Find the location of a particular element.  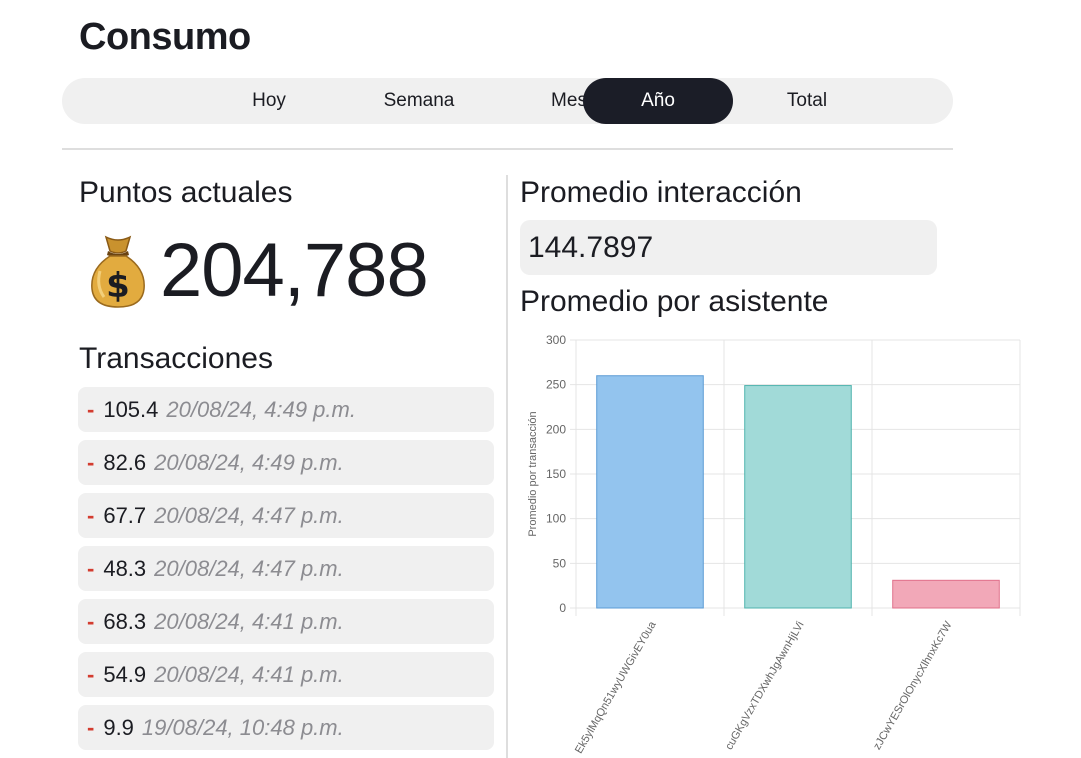

chart-x-tick-label: zJCwYESrOlOnycXlhnxKc7W is located at coordinates (913, 685).